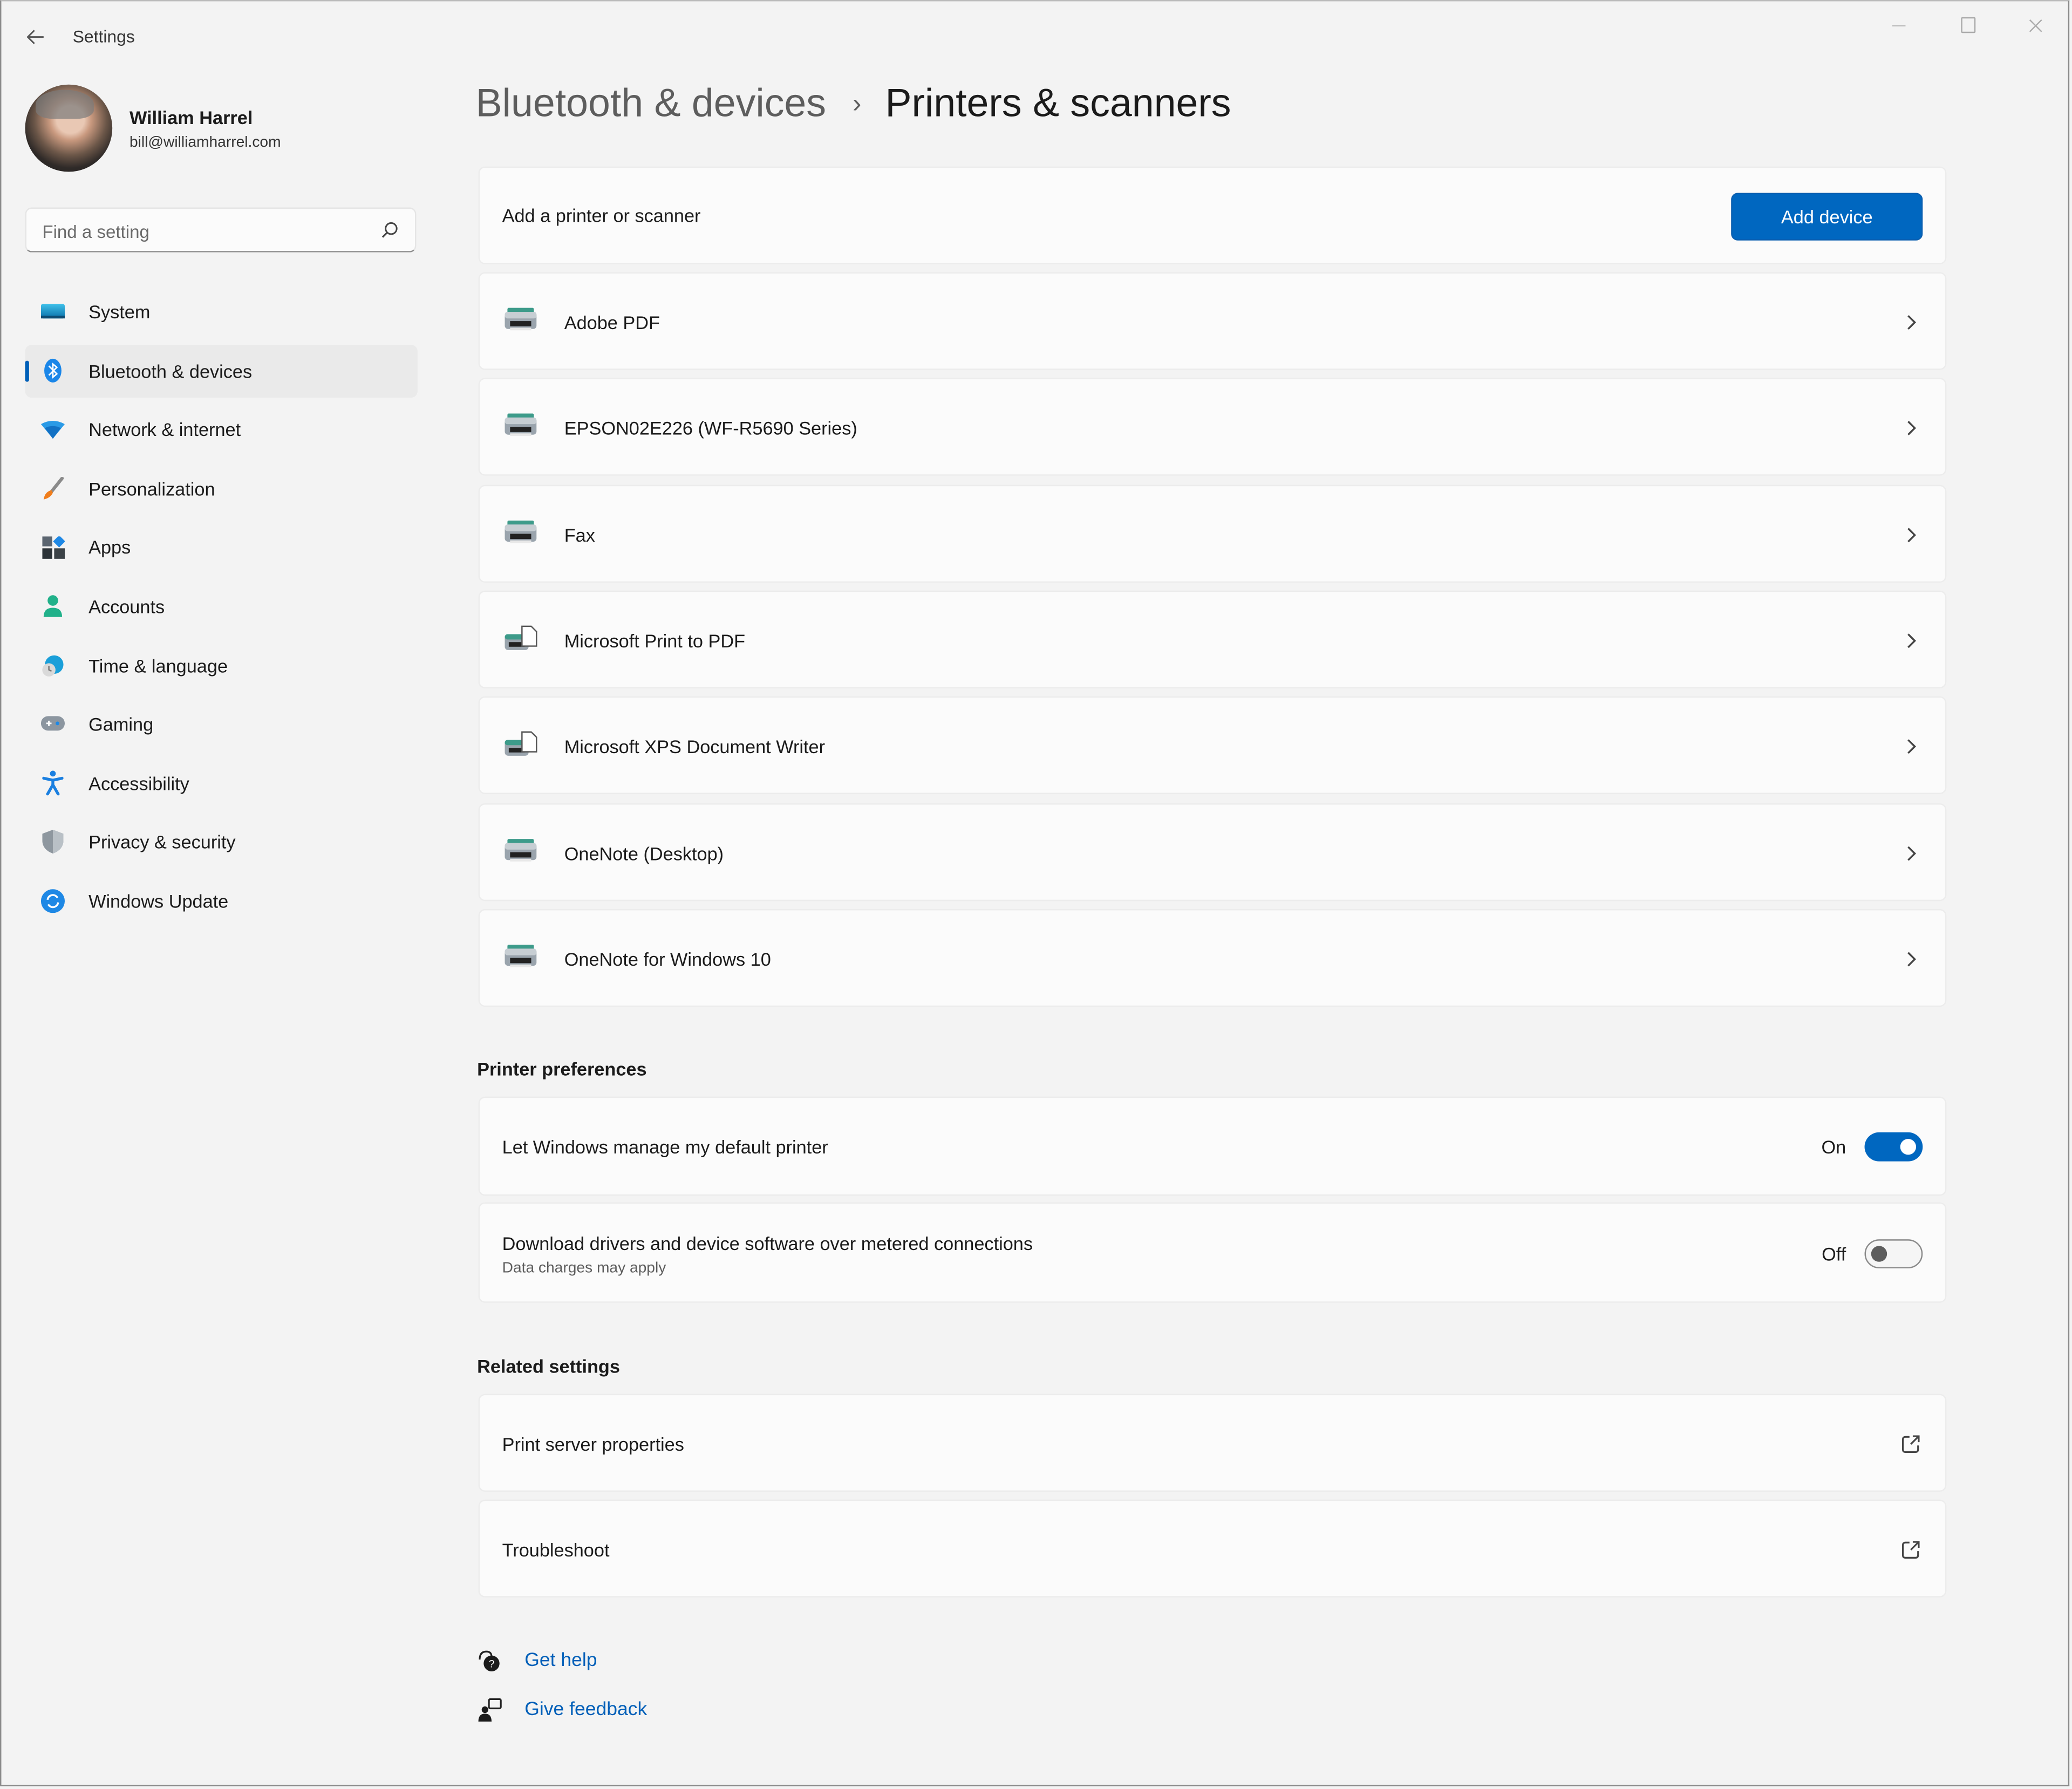  What do you see at coordinates (151, 489) in the screenshot?
I see `sidebar-item-label: Personalization` at bounding box center [151, 489].